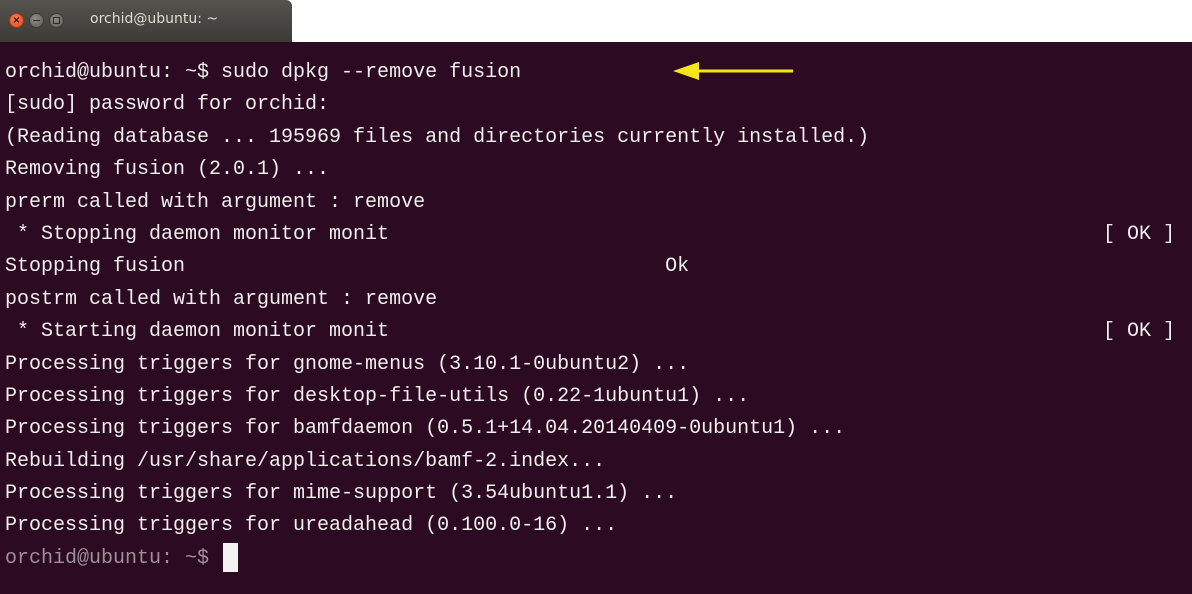  I want to click on prompt-text: orchid@ubuntu: ~$, so click(113, 558).